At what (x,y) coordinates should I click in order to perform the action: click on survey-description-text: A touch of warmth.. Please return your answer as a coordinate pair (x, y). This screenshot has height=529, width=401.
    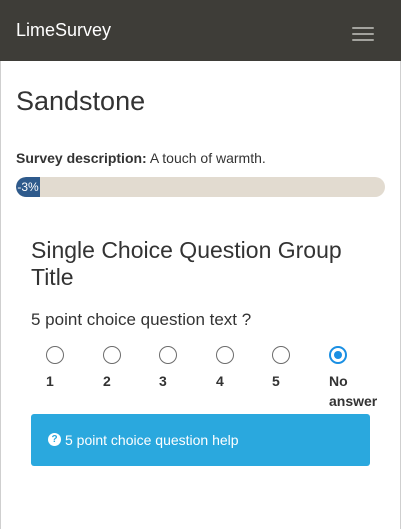
    Looking at the image, I should click on (207, 158).